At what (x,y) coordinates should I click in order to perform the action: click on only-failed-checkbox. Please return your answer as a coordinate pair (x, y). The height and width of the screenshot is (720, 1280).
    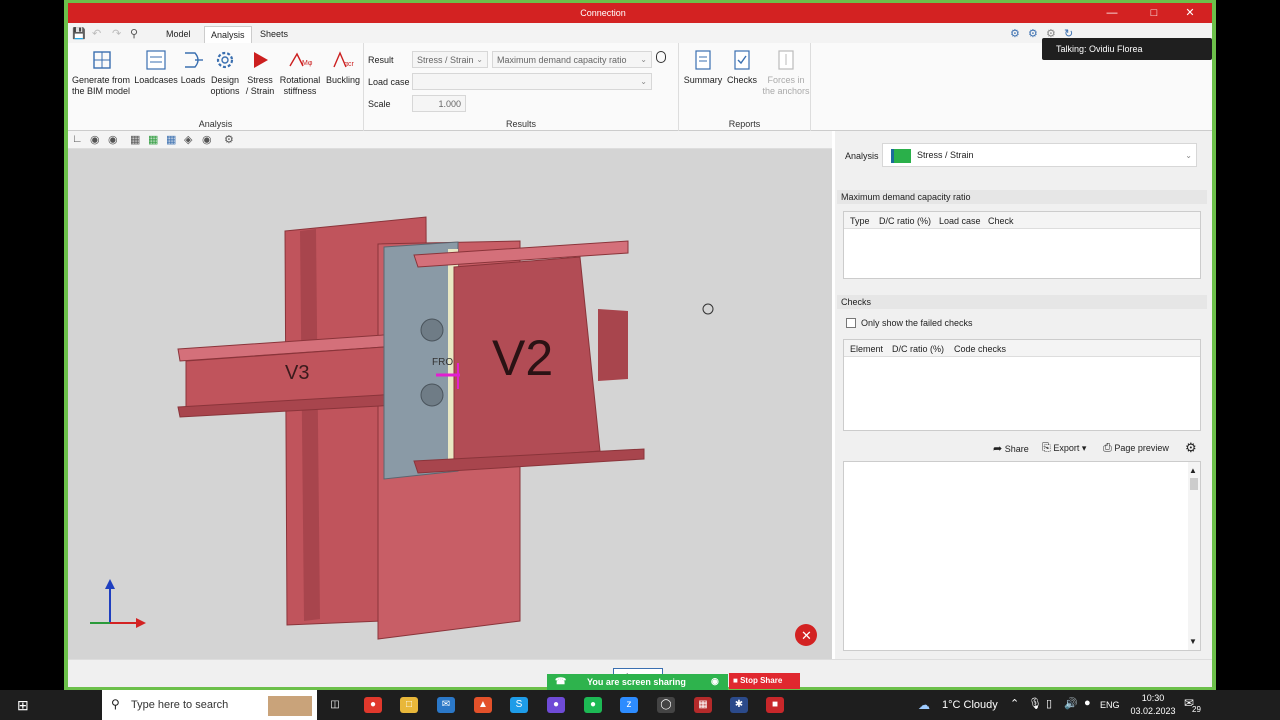
    Looking at the image, I should click on (851, 323).